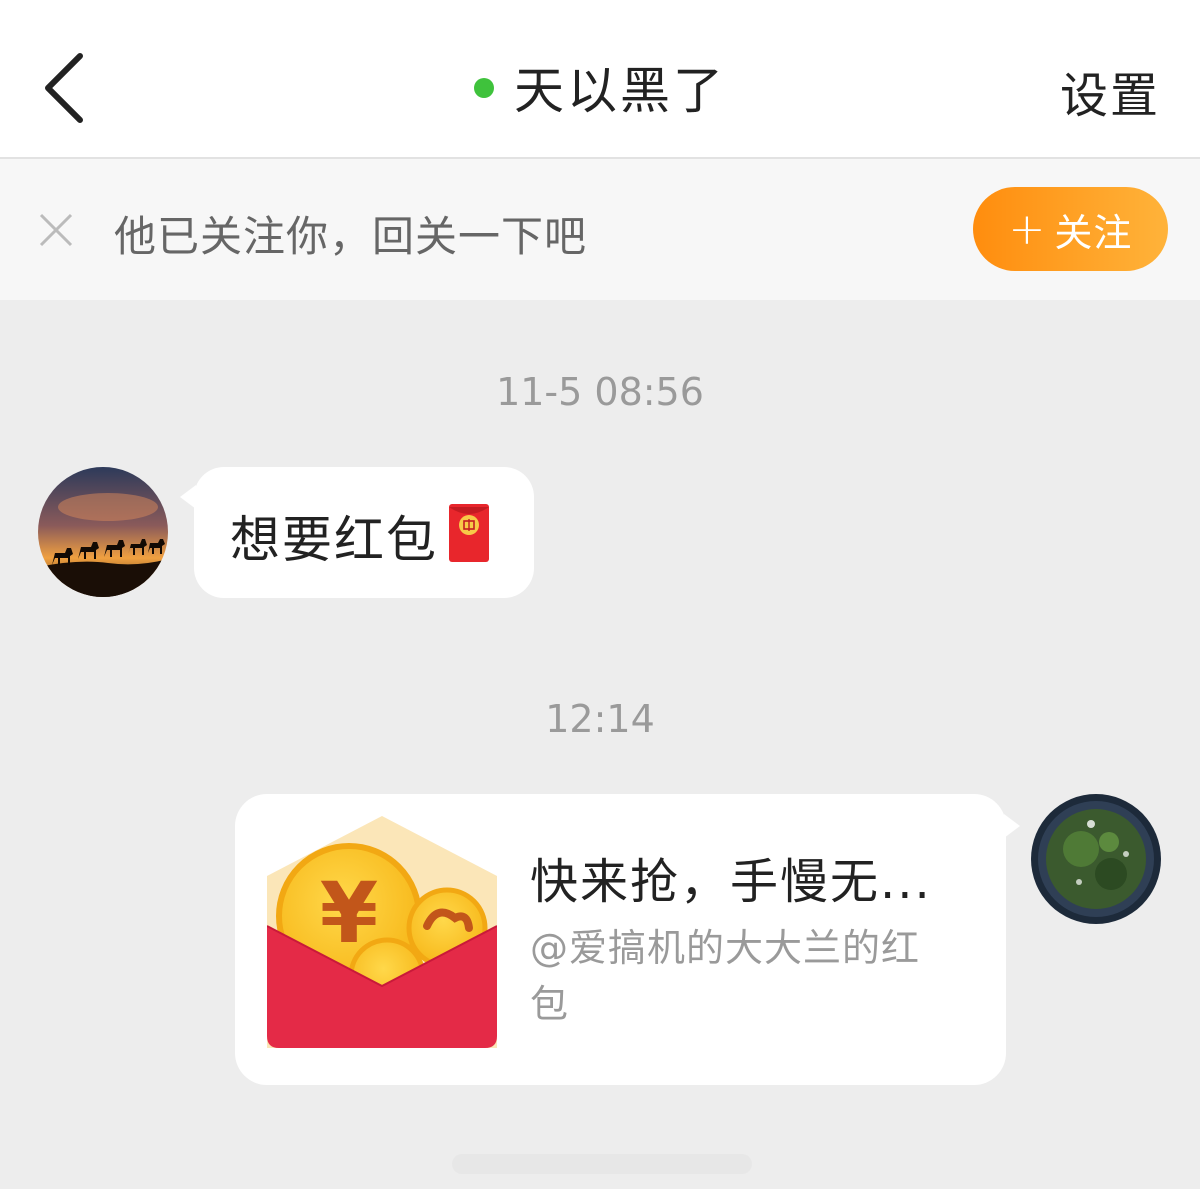 The width and height of the screenshot is (1200, 1189). Describe the element at coordinates (351, 236) in the screenshot. I see `follow-back-prompt: 他已关注你，回关一下吧` at that location.